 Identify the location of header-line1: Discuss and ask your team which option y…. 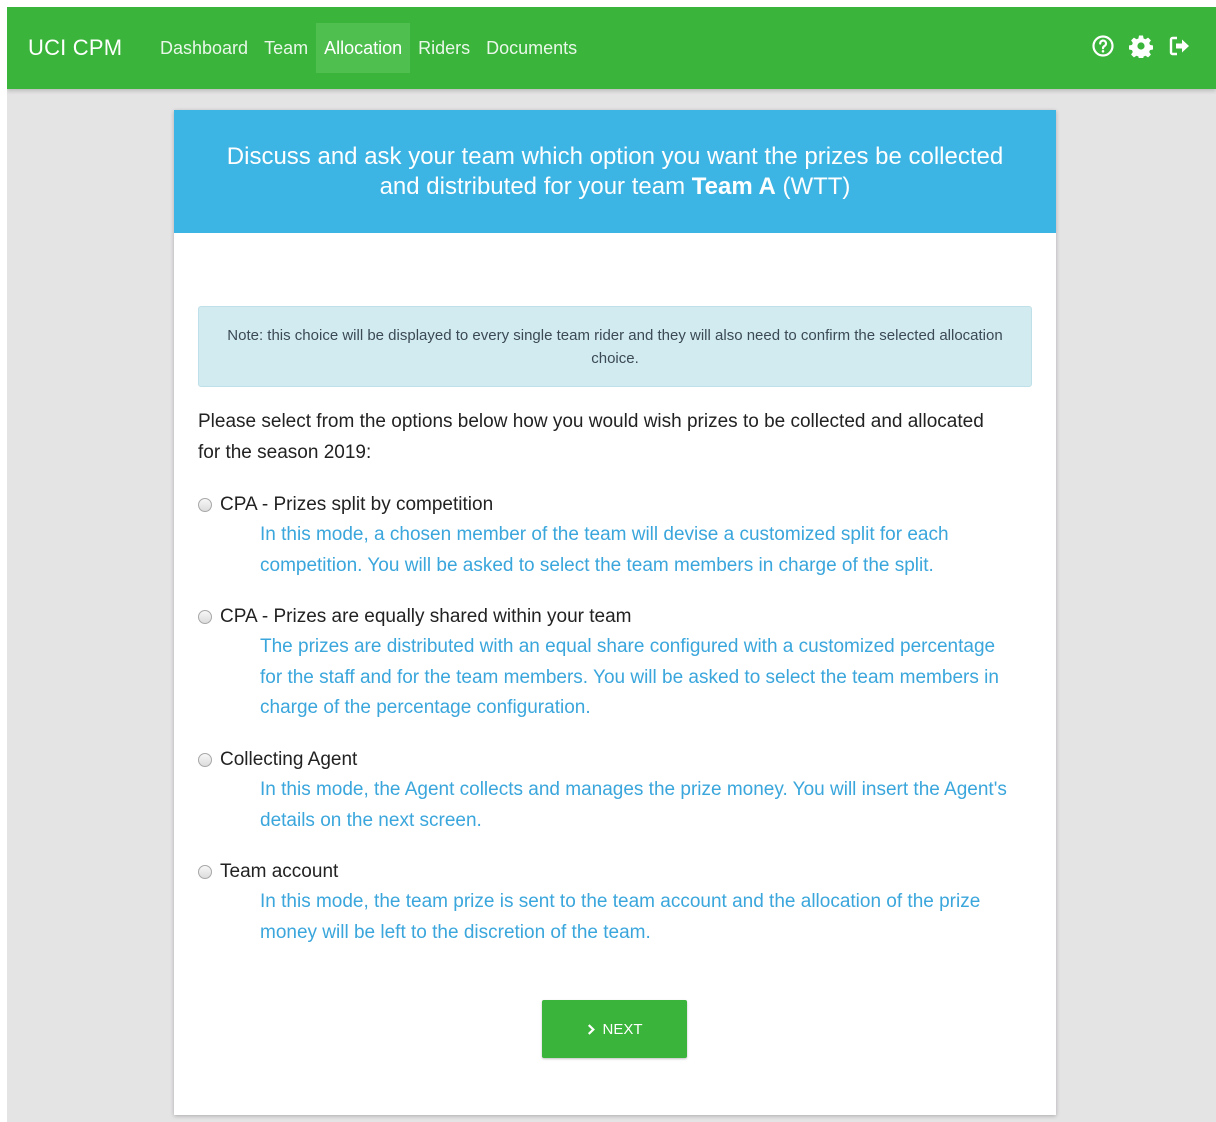
(615, 156).